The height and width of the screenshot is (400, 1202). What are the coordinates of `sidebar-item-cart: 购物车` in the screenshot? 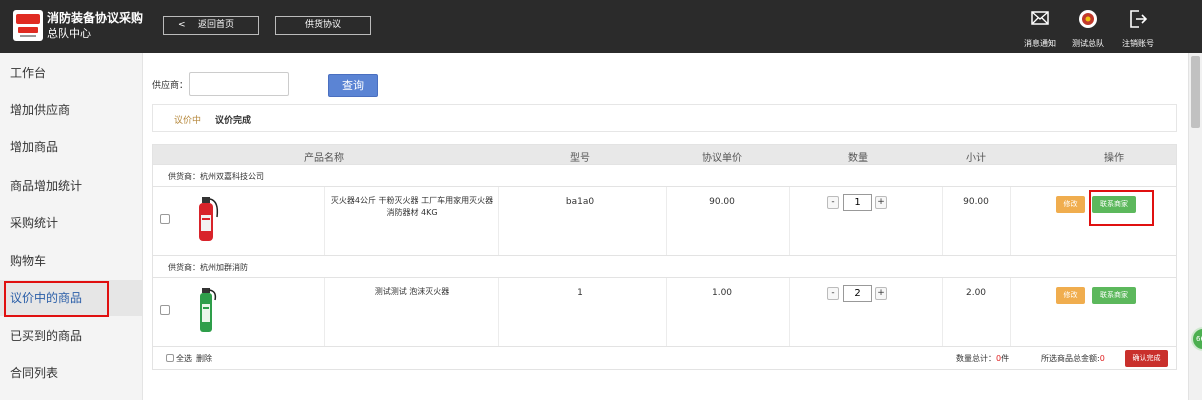 It's located at (71, 261).